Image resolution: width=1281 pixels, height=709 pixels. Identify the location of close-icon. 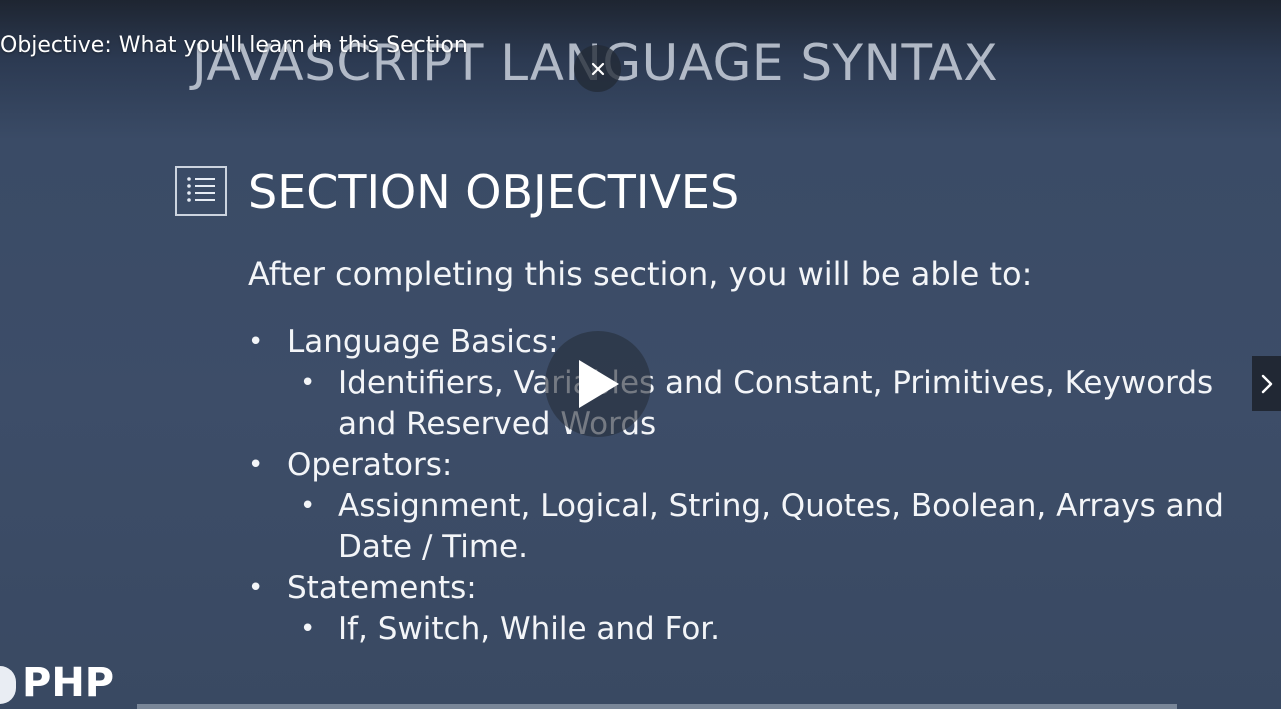
(597, 68).